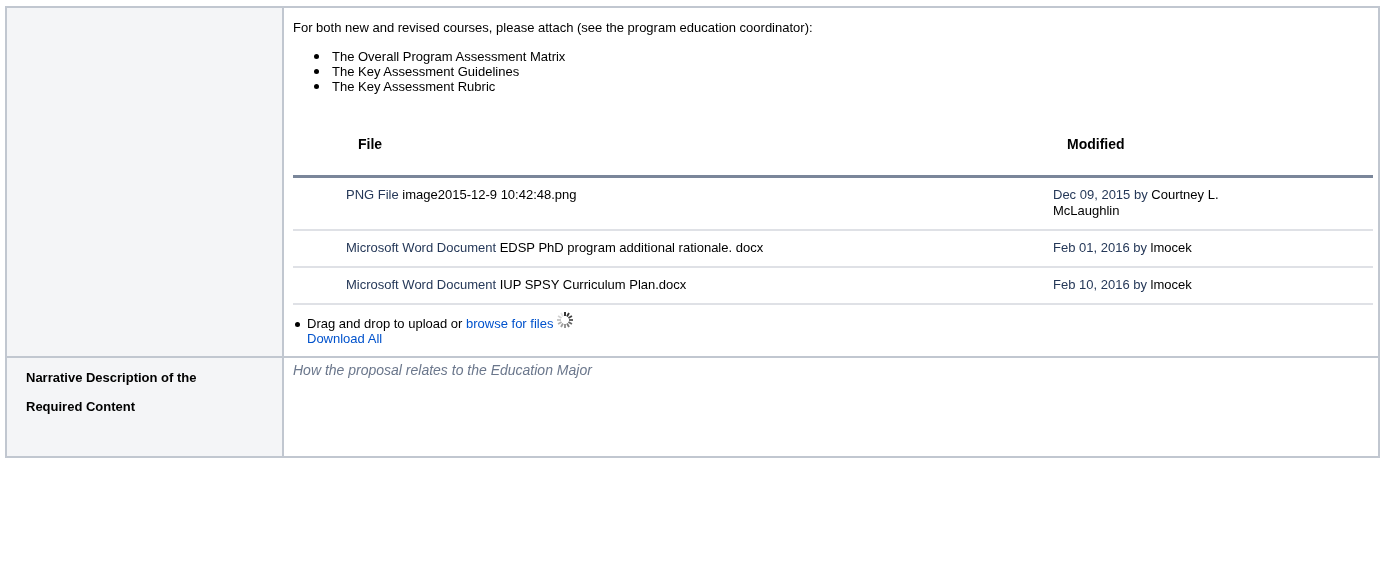 Image resolution: width=1382 pixels, height=578 pixels. Describe the element at coordinates (1207, 151) in the screenshot. I see `column-header: Modified` at that location.